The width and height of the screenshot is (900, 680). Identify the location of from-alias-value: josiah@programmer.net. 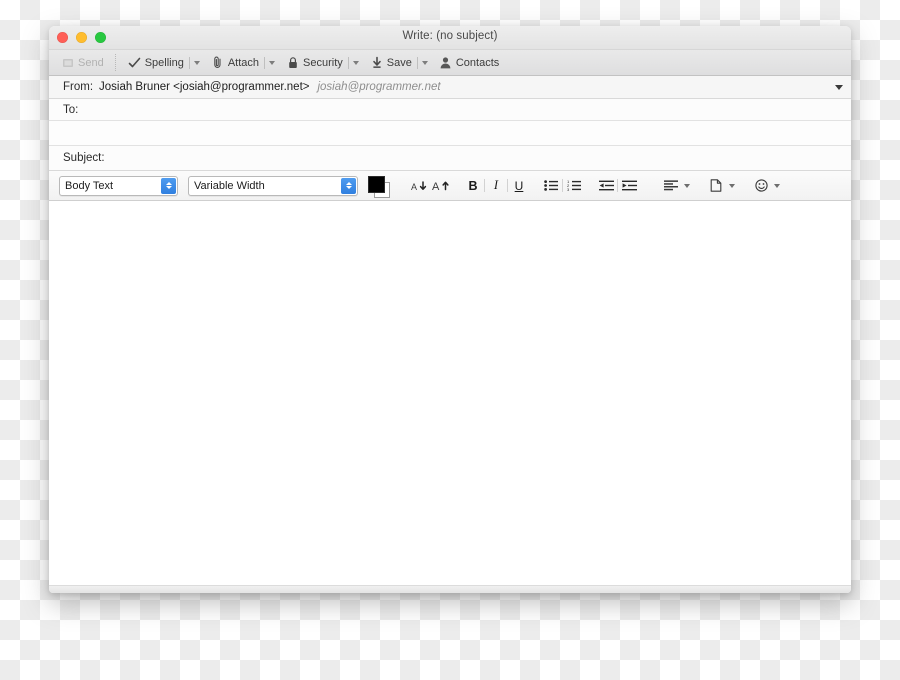
(379, 87).